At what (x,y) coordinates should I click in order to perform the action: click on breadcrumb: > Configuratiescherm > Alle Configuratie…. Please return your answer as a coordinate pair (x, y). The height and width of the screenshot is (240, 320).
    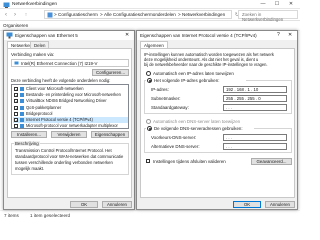
    Looking at the image, I should click on (138, 14).